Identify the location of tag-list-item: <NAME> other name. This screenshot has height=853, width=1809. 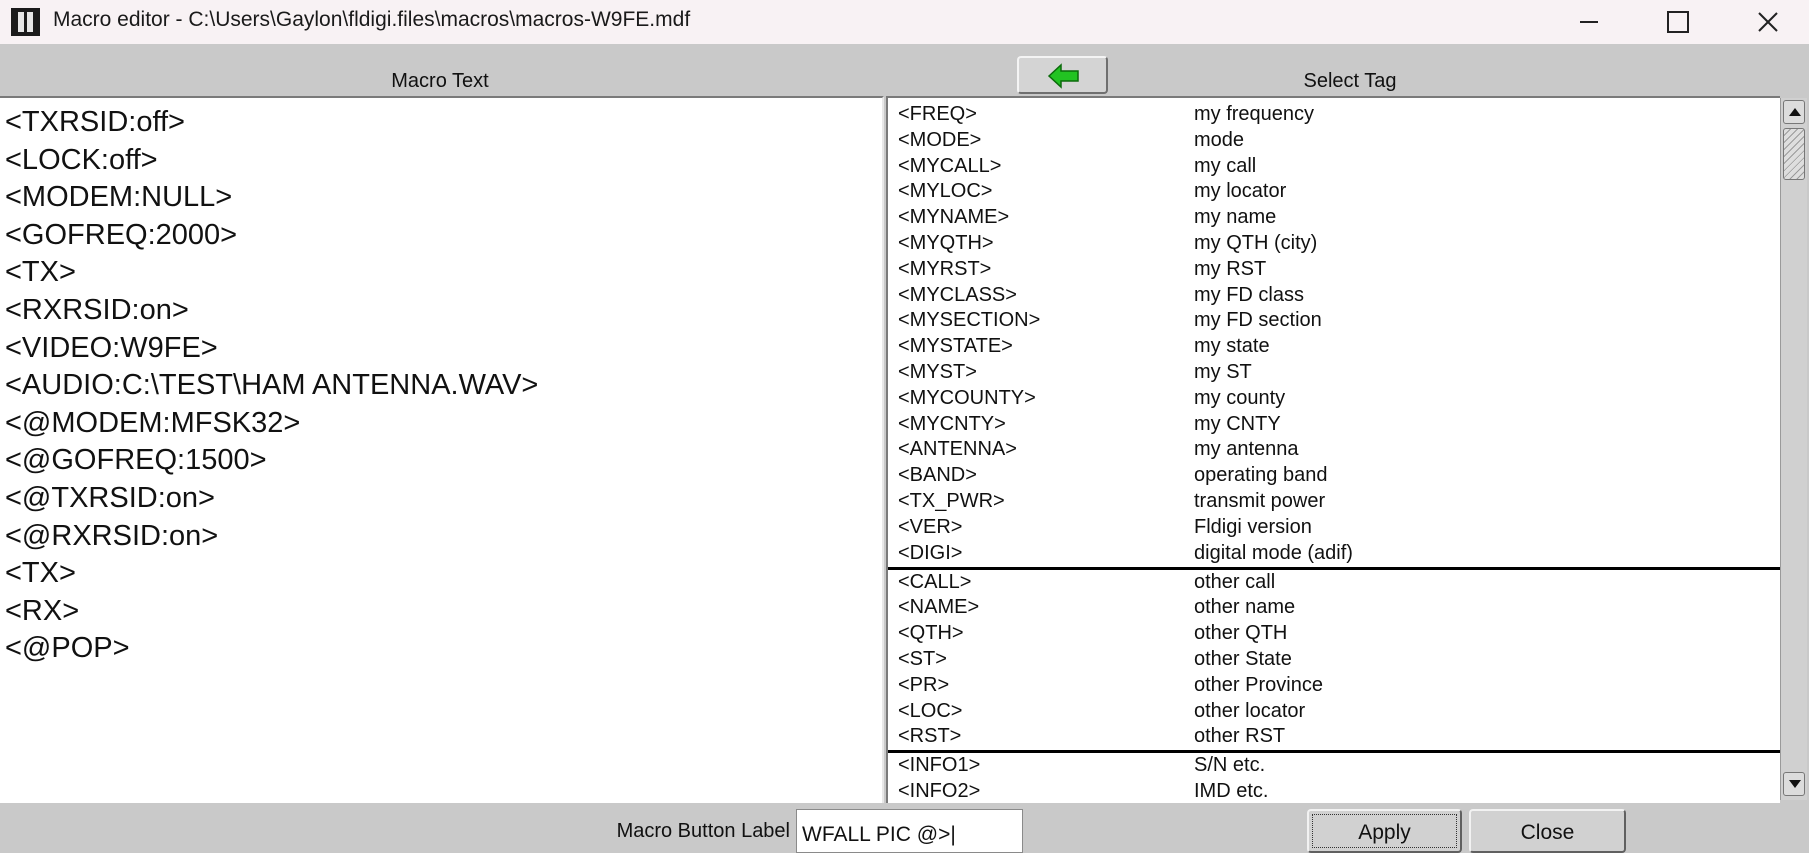
(1334, 608).